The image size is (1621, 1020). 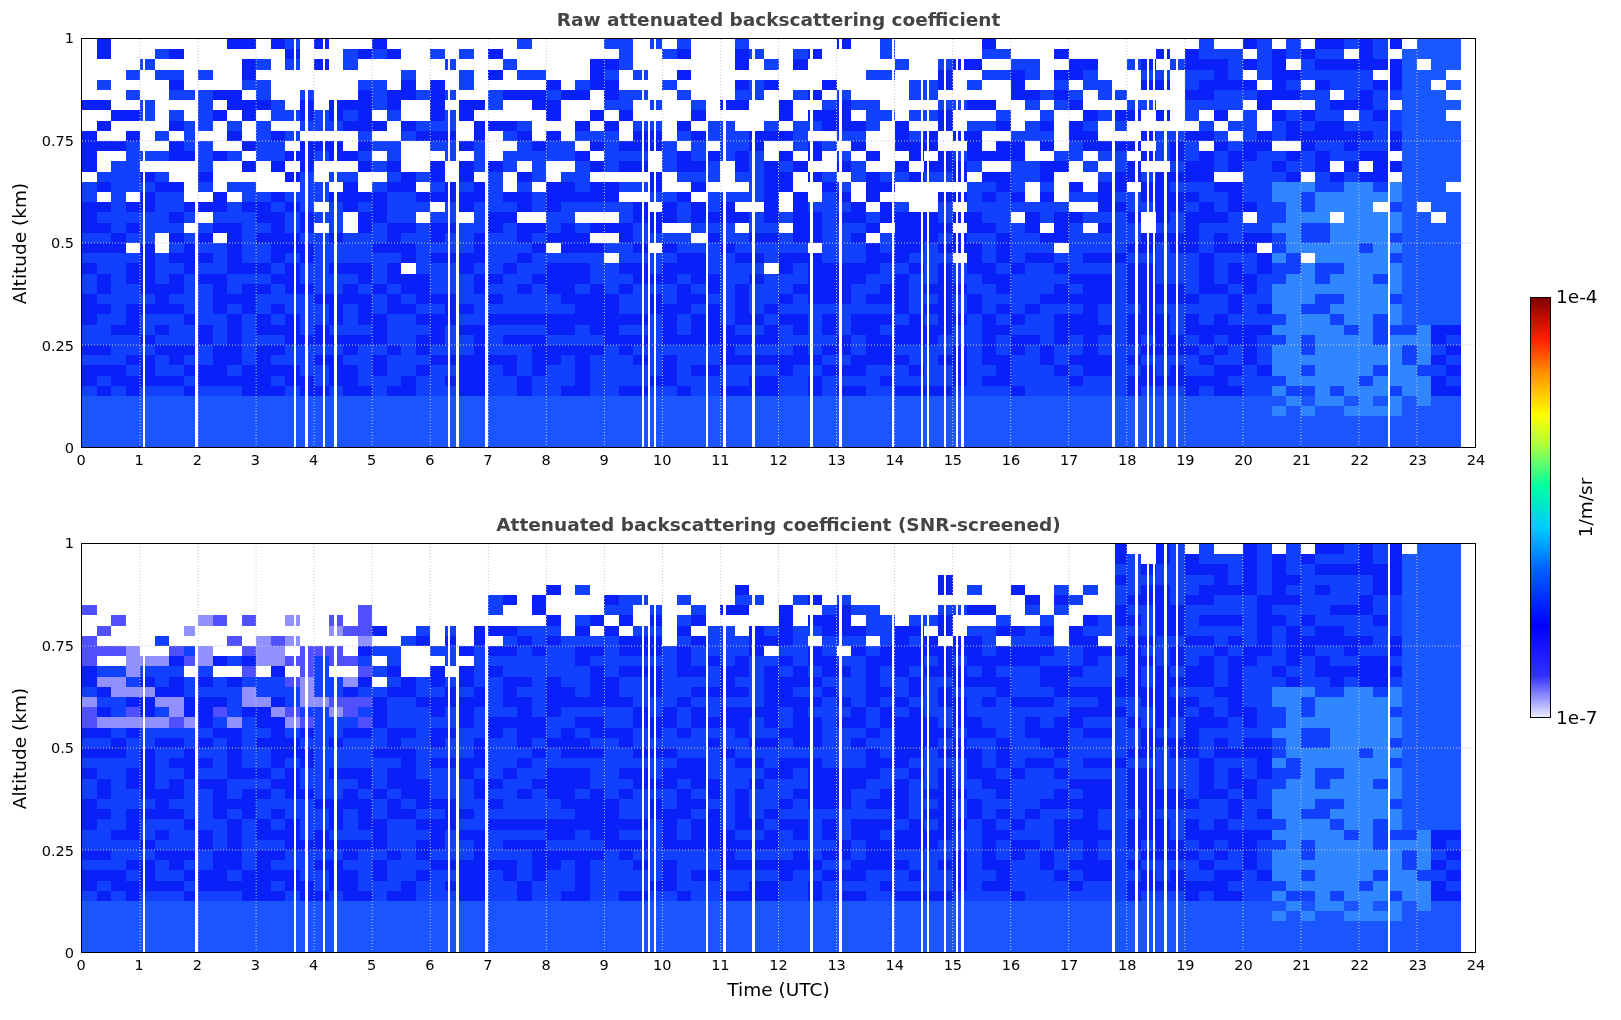 What do you see at coordinates (1577, 297) in the screenshot?
I see `tick-label: 1e-4` at bounding box center [1577, 297].